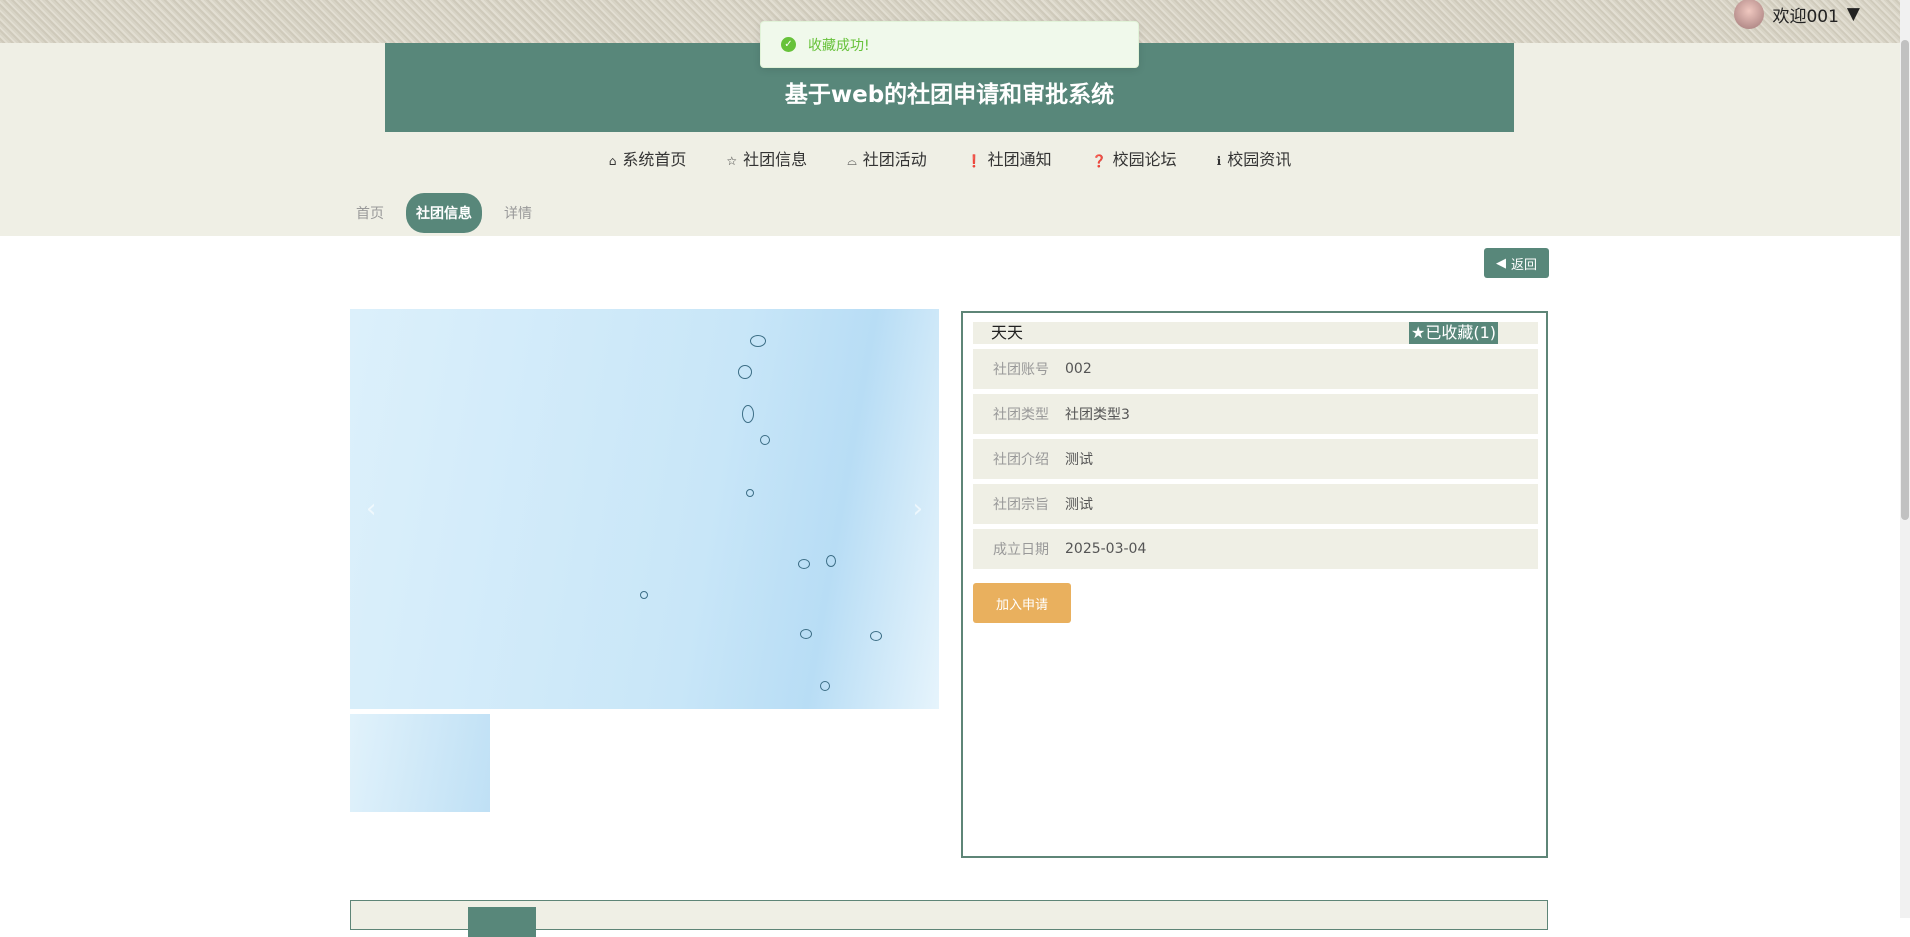 The height and width of the screenshot is (937, 1910). I want to click on nav-label: 社团信息, so click(775, 159).